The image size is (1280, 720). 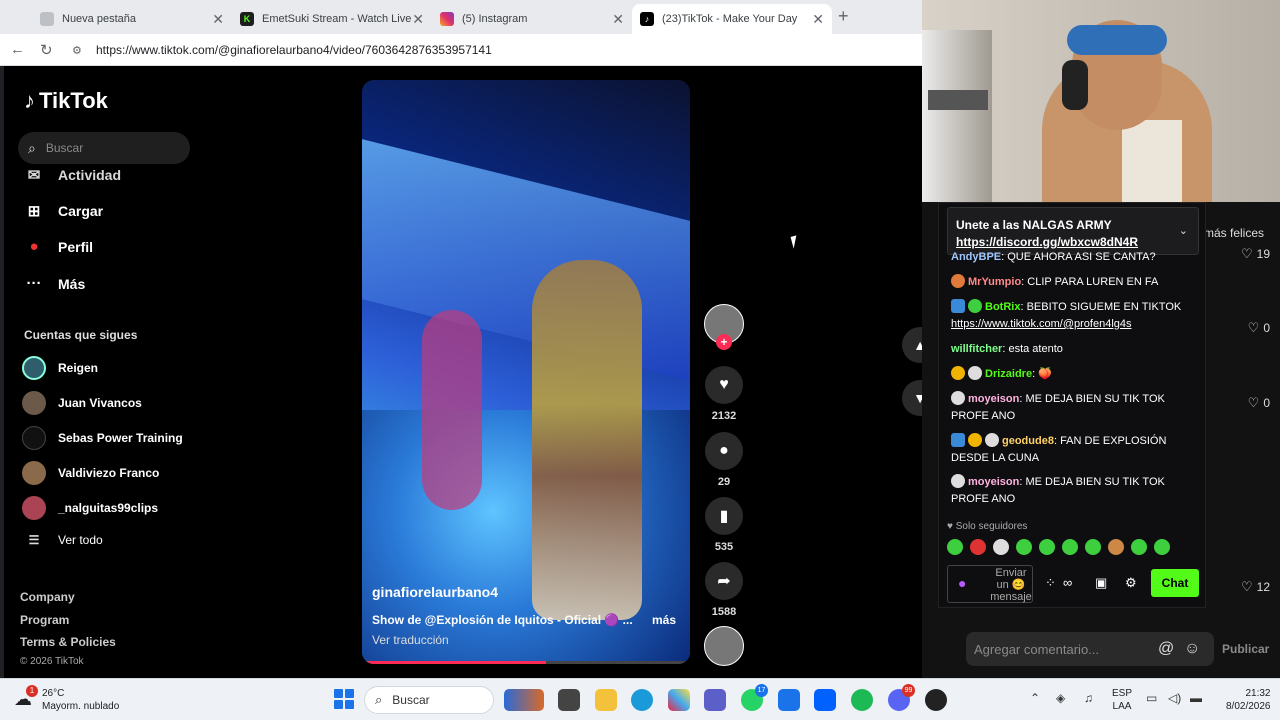 I want to click on sound-avatar, so click(x=724, y=646).